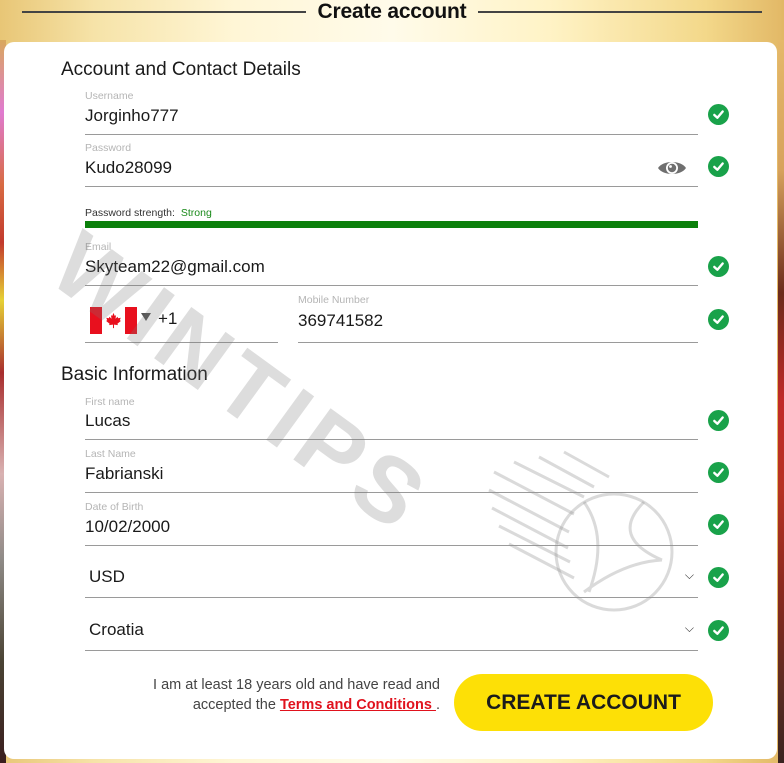  I want to click on username-field: Username Jorginho777, so click(391, 111).